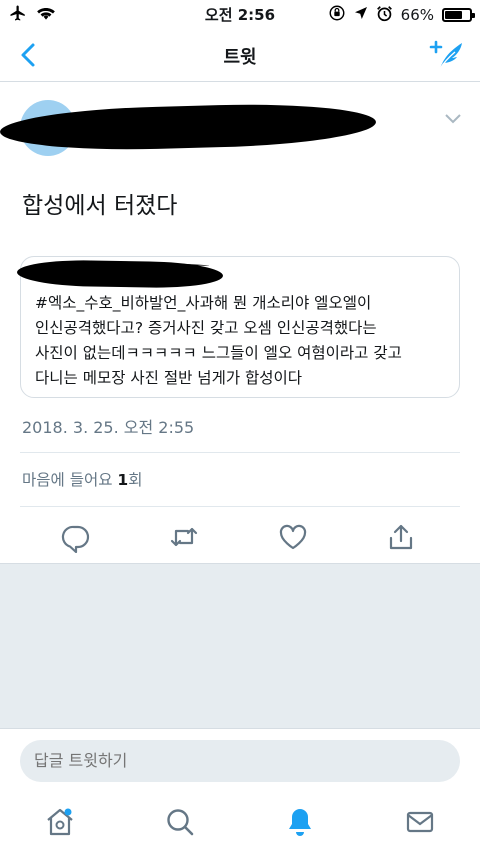 The image size is (480, 854). I want to click on compose-tweet-button, so click(446, 55).